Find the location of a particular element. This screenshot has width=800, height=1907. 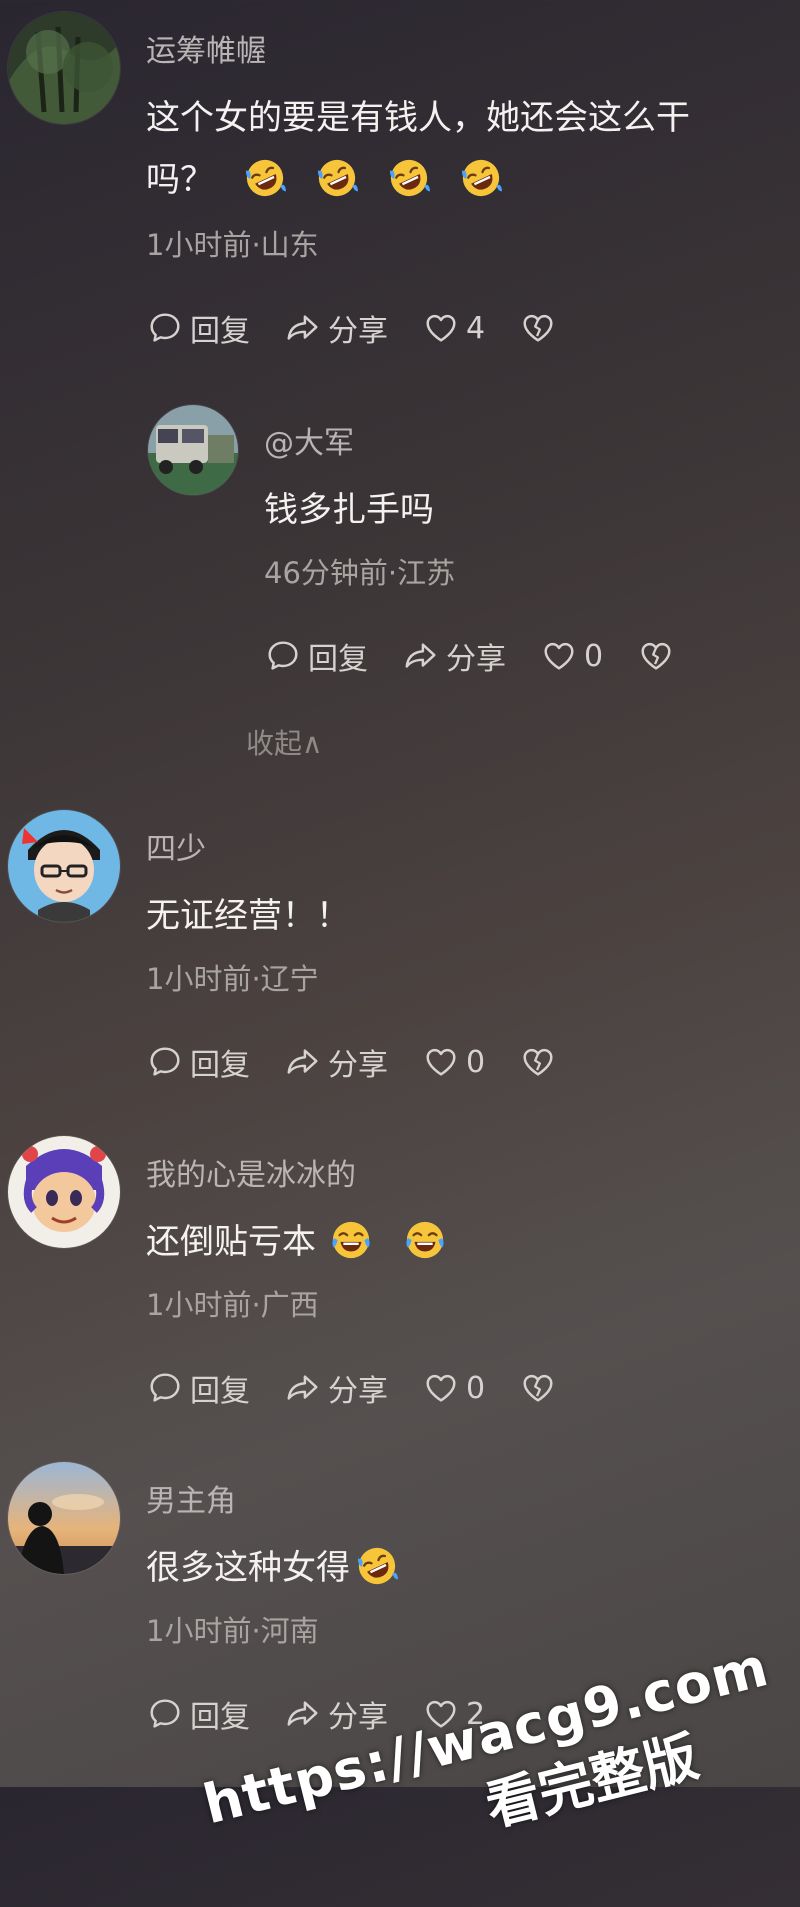

comment-text: 很多这种女得 is located at coordinates (277, 1568).